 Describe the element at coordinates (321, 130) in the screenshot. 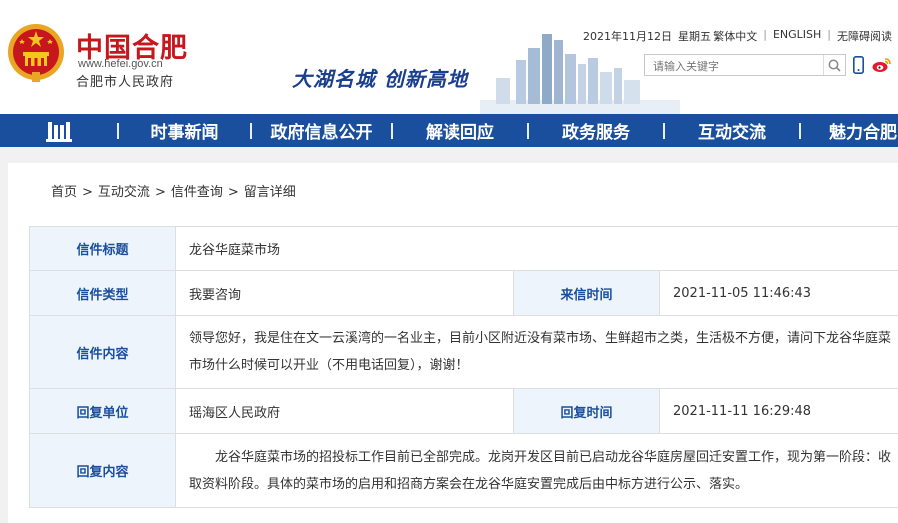

I see `nav-item-gov-info: 政府信息公开` at that location.